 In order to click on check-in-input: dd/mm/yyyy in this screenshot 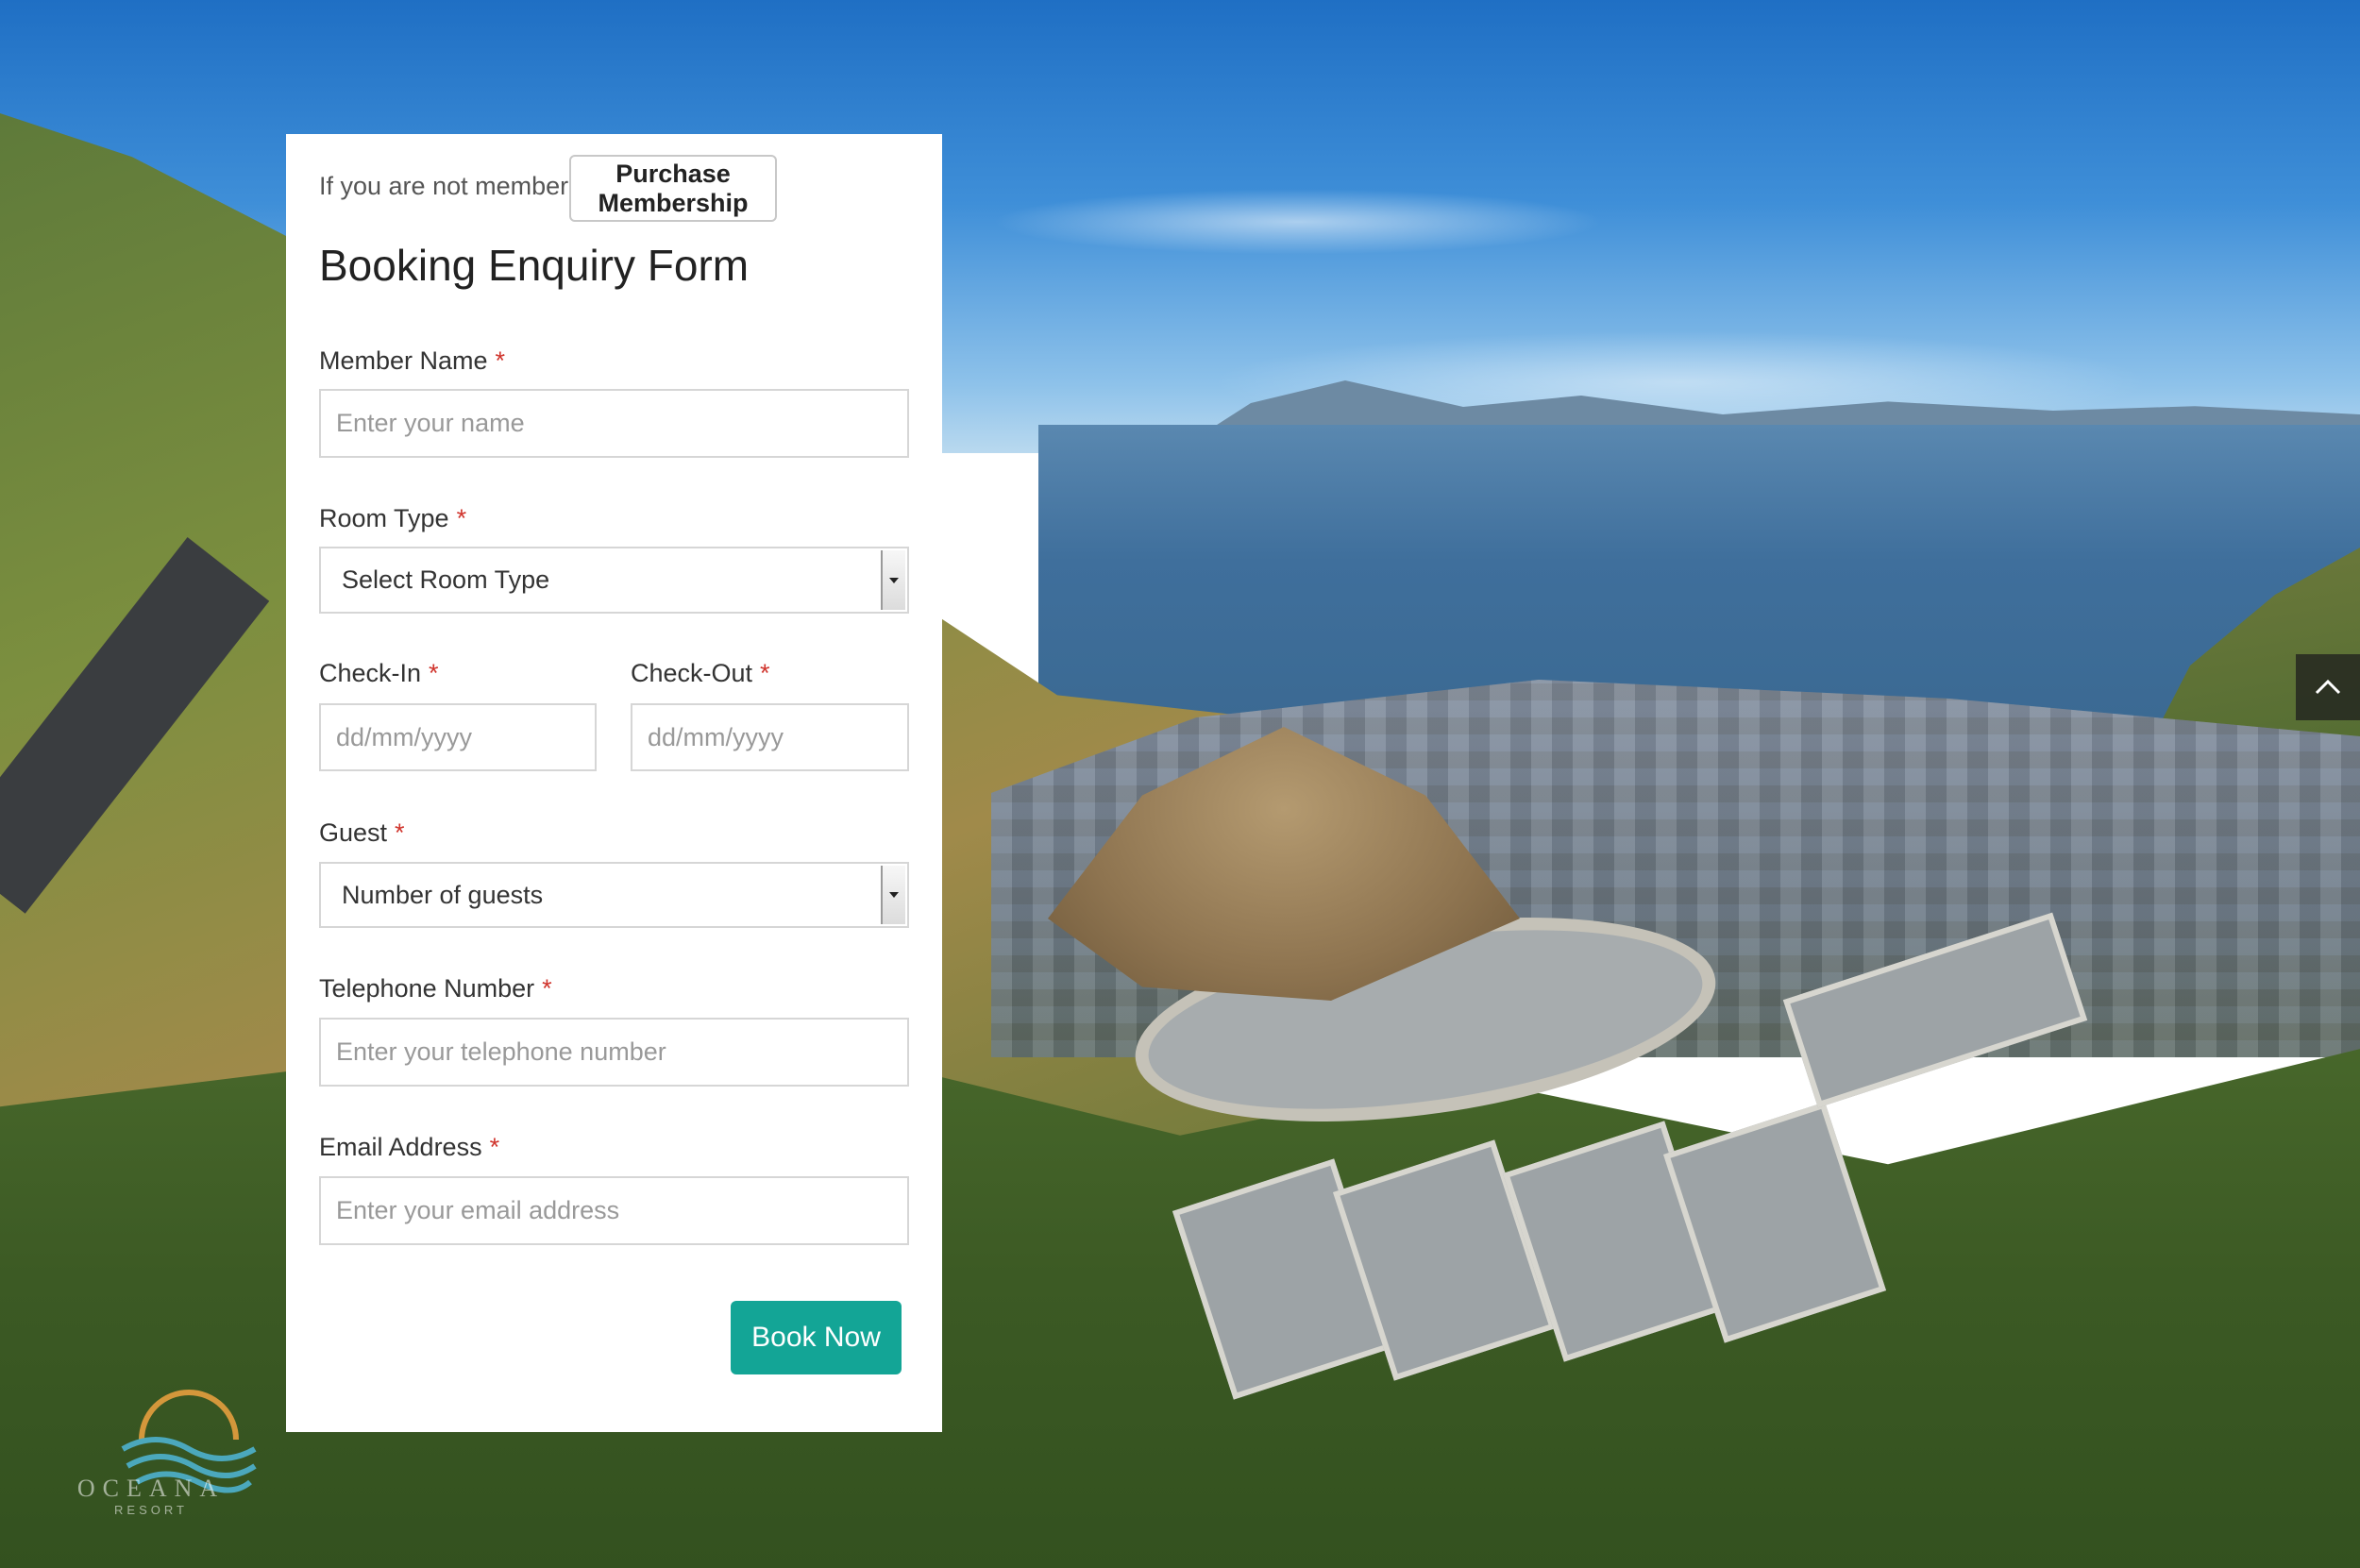, I will do `click(458, 737)`.